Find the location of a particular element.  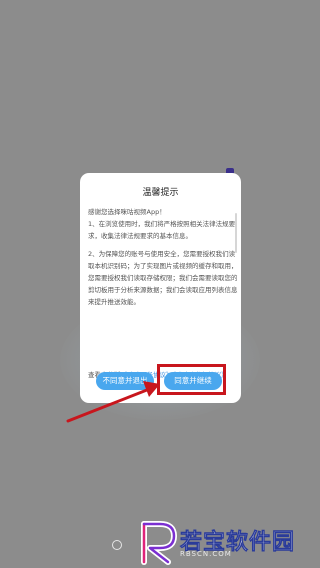

watermark-url: RBSCN.COM is located at coordinates (206, 554).